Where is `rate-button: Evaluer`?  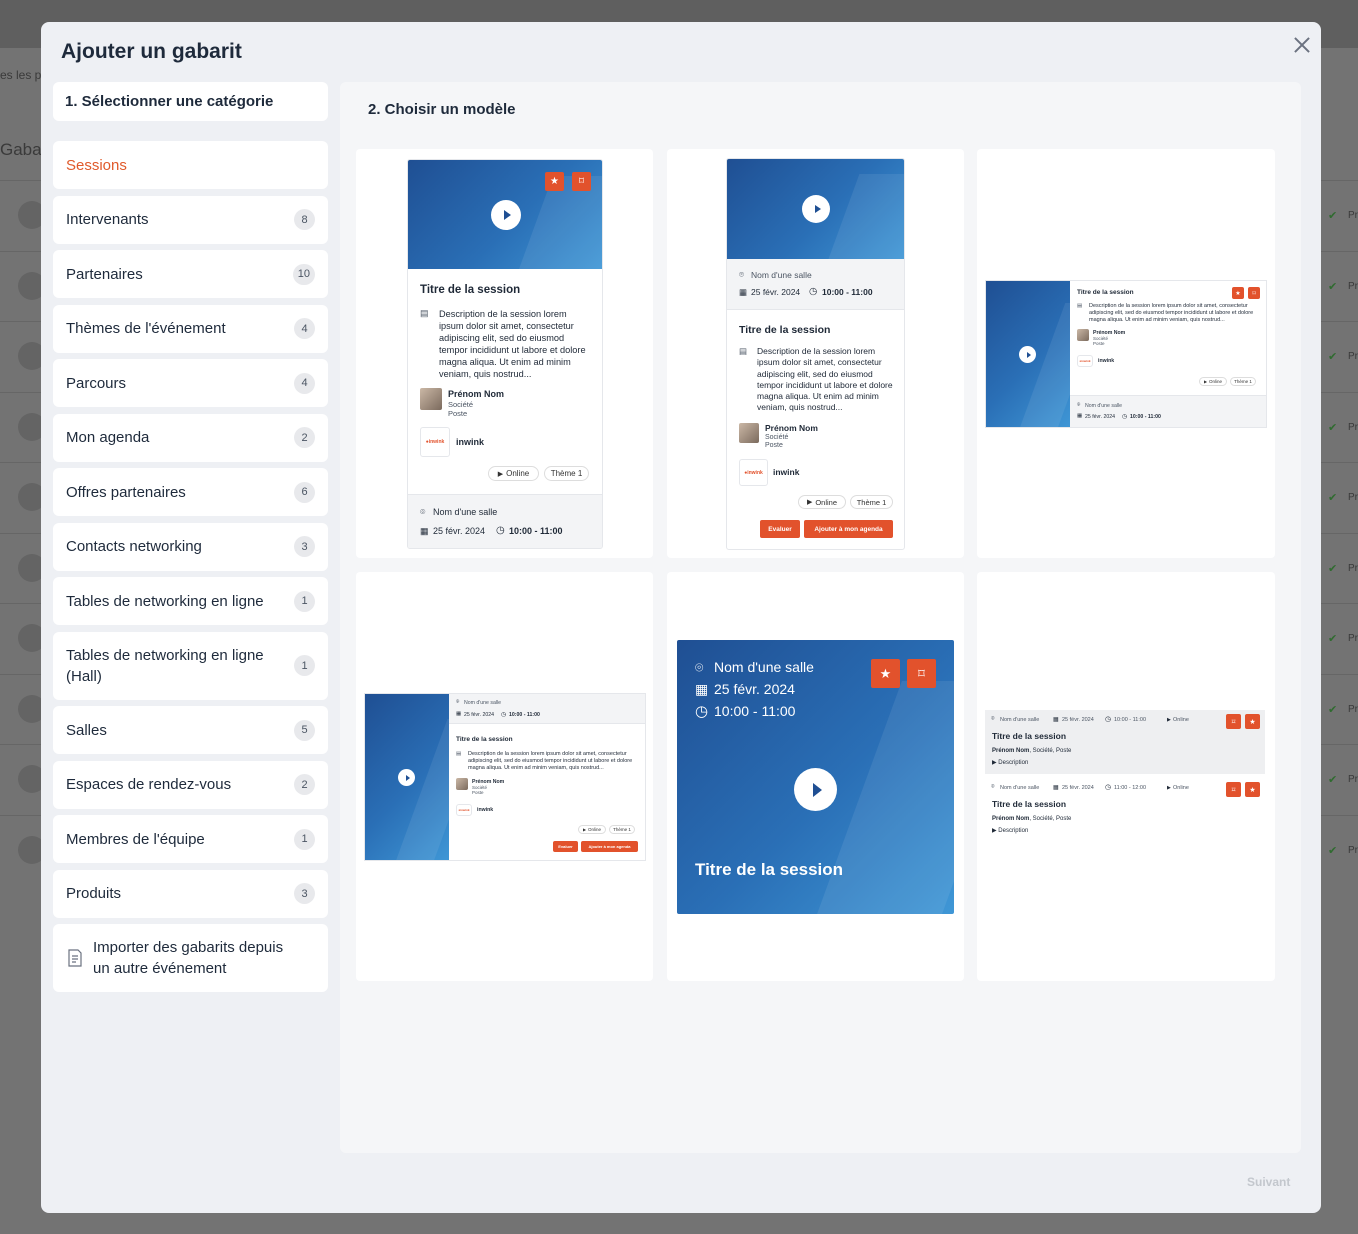 rate-button: Evaluer is located at coordinates (780, 529).